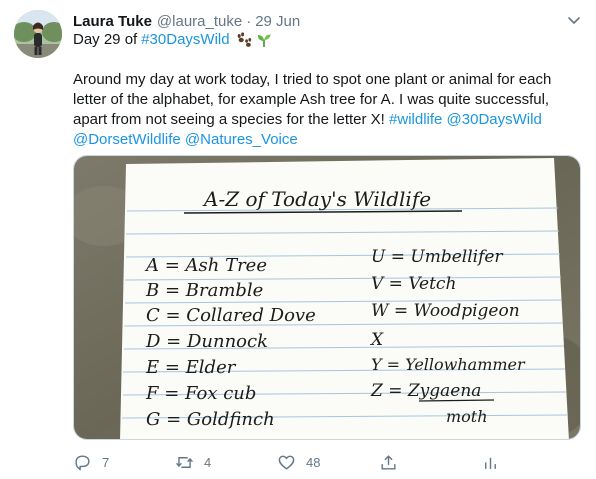 This screenshot has width=596, height=479. I want to click on photo-title: A-Z of Today's Wildlife, so click(316, 199).